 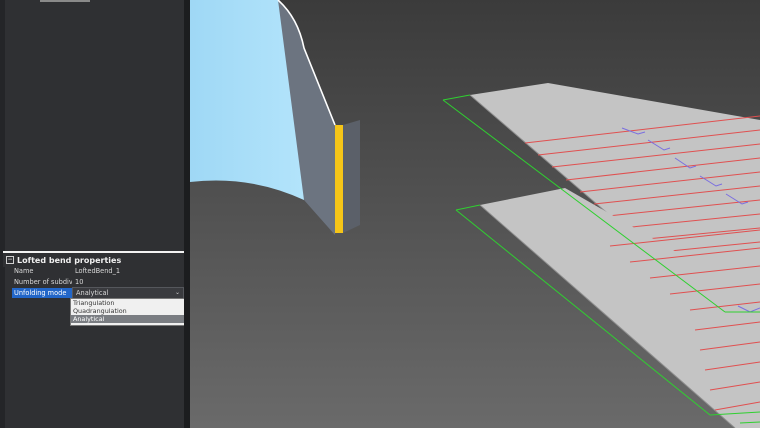 What do you see at coordinates (128, 319) in the screenshot?
I see `dropdown-option-analytical: Analytical` at bounding box center [128, 319].